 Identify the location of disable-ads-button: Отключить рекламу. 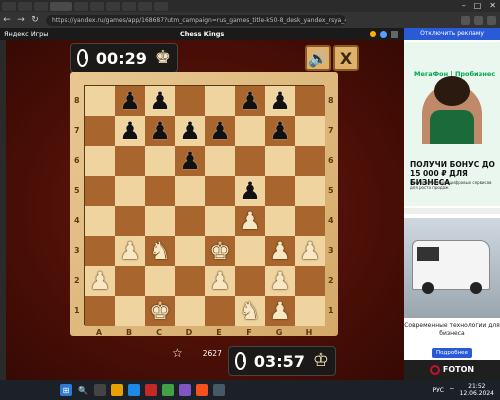
(452, 34).